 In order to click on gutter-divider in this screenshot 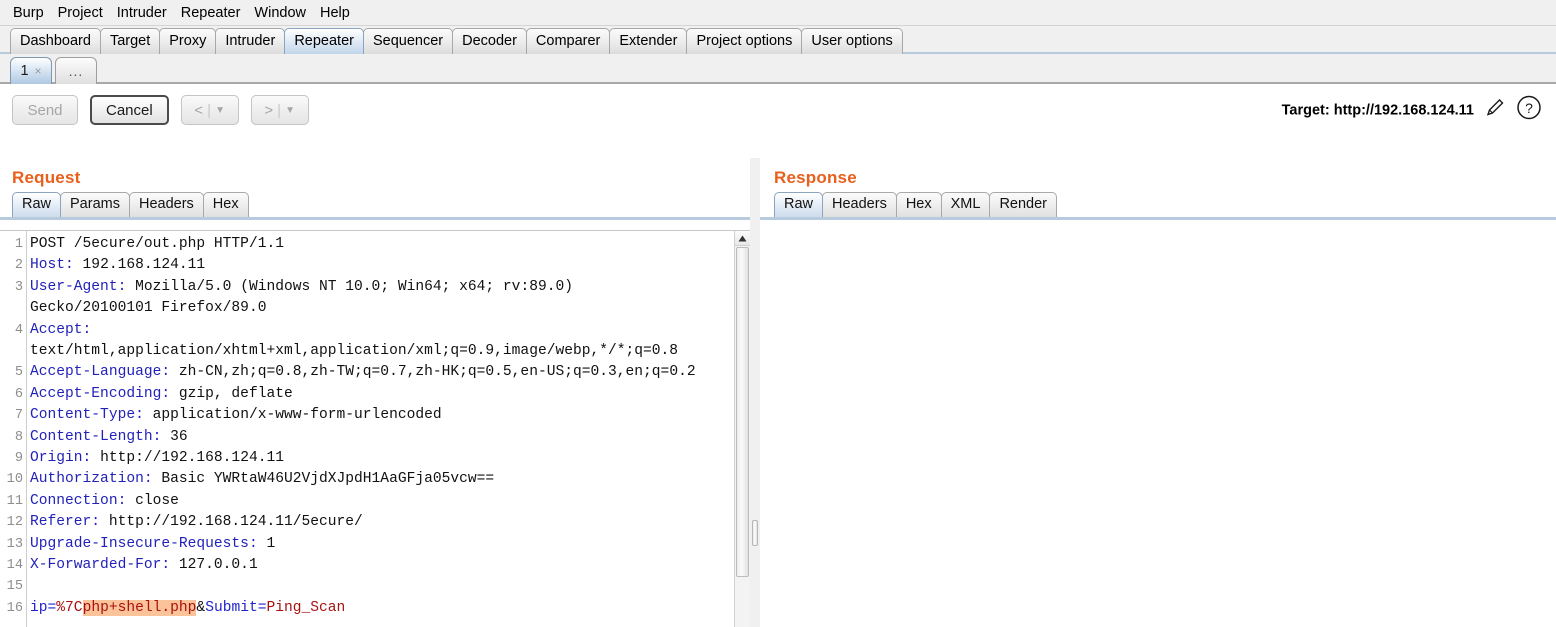, I will do `click(26, 429)`.